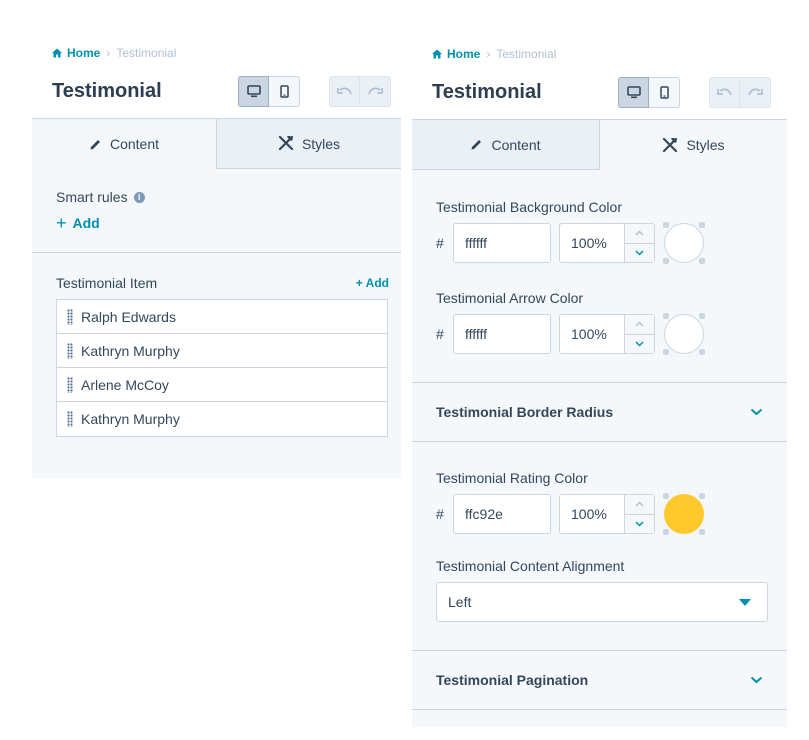 This screenshot has height=740, width=809. What do you see at coordinates (139, 197) in the screenshot?
I see `info-icon: i` at bounding box center [139, 197].